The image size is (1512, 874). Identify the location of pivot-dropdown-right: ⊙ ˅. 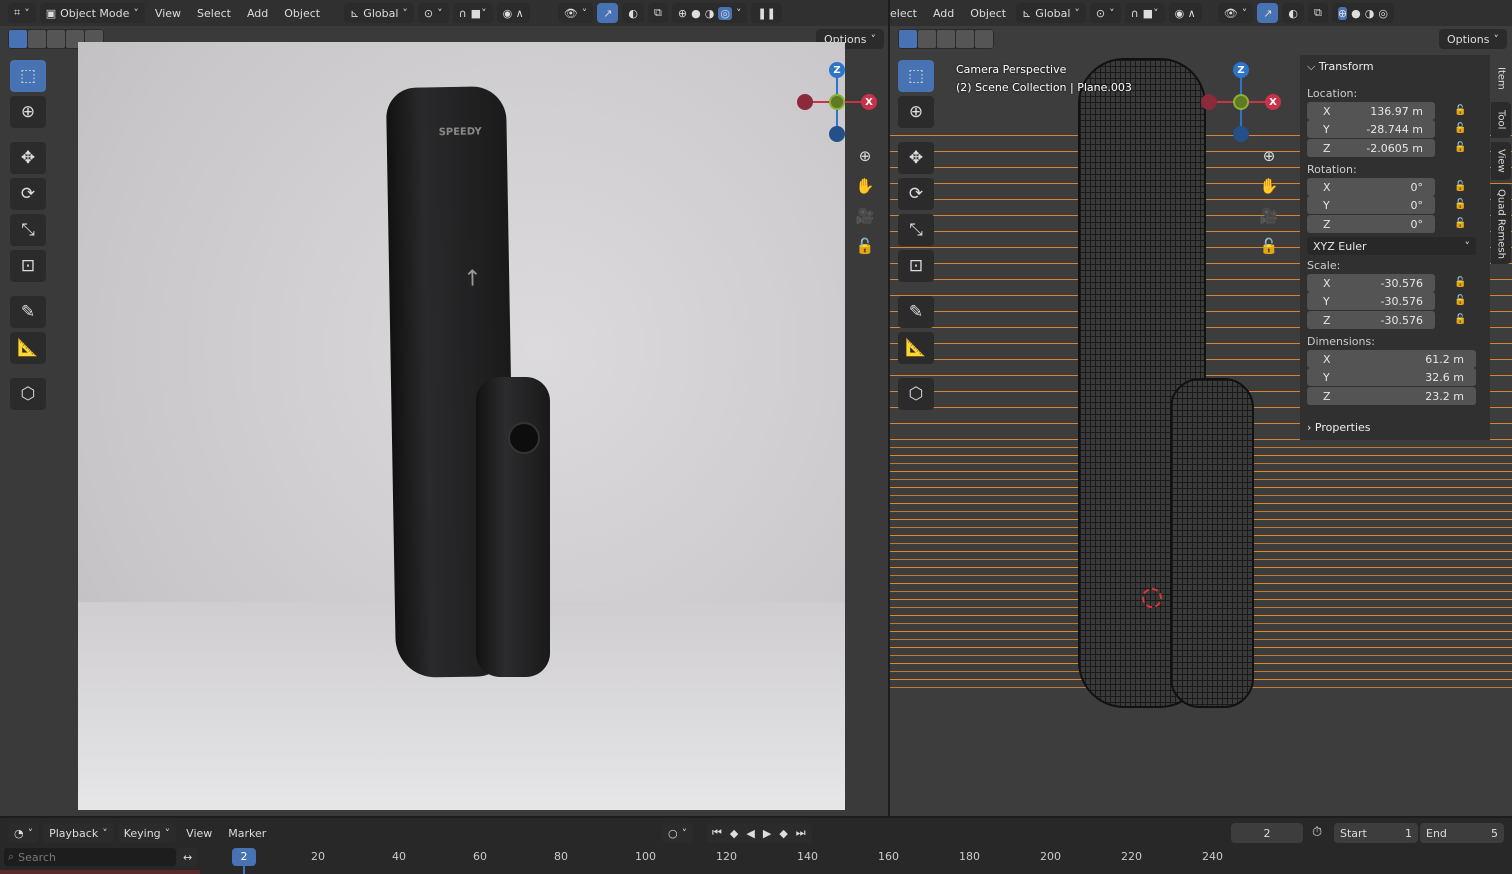
(1105, 13).